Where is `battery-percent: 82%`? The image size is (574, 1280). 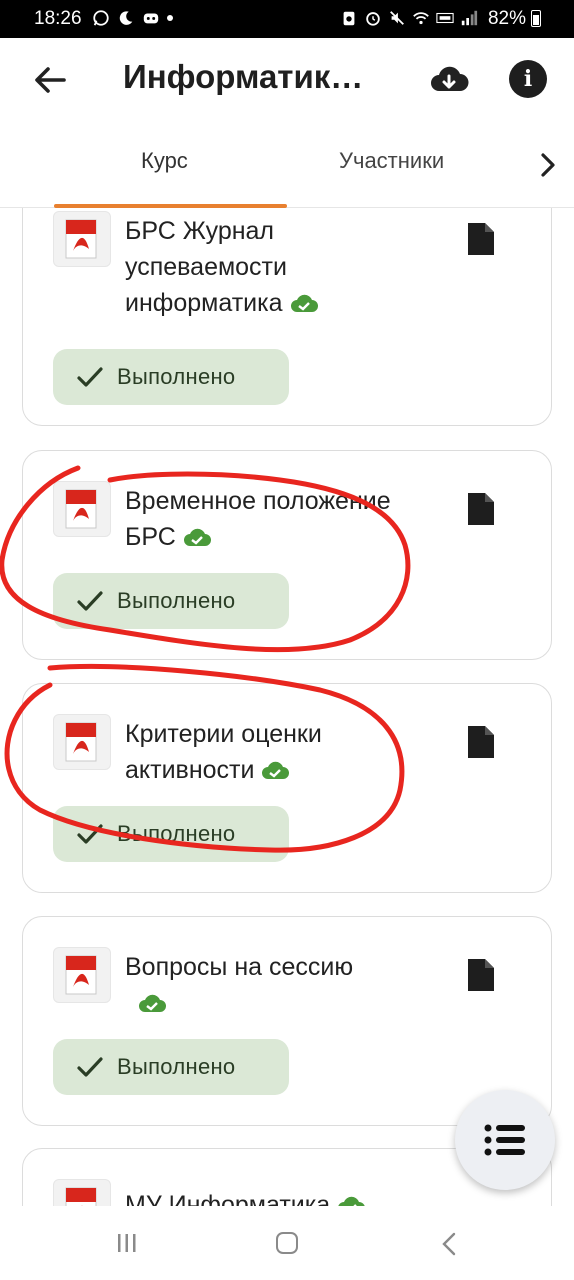
battery-percent: 82% is located at coordinates (506, 18).